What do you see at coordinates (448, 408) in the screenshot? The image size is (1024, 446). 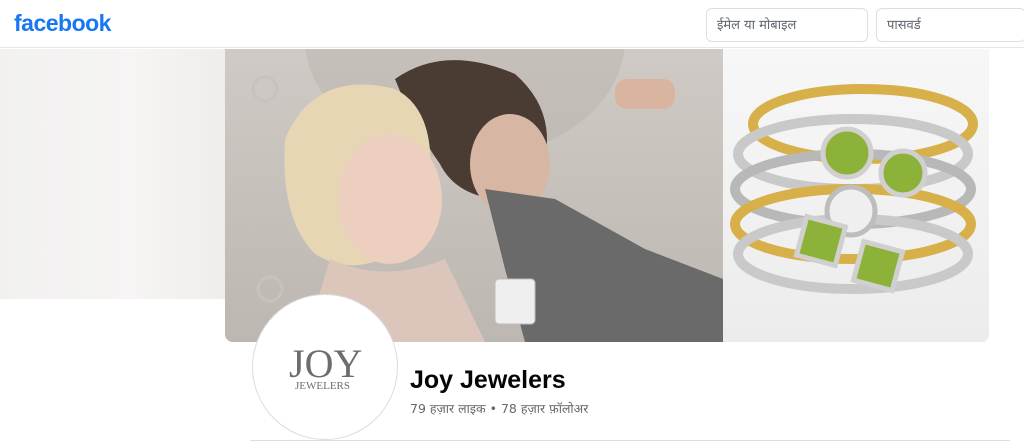 I see `likes-count: 79 हज़ार लाइक` at bounding box center [448, 408].